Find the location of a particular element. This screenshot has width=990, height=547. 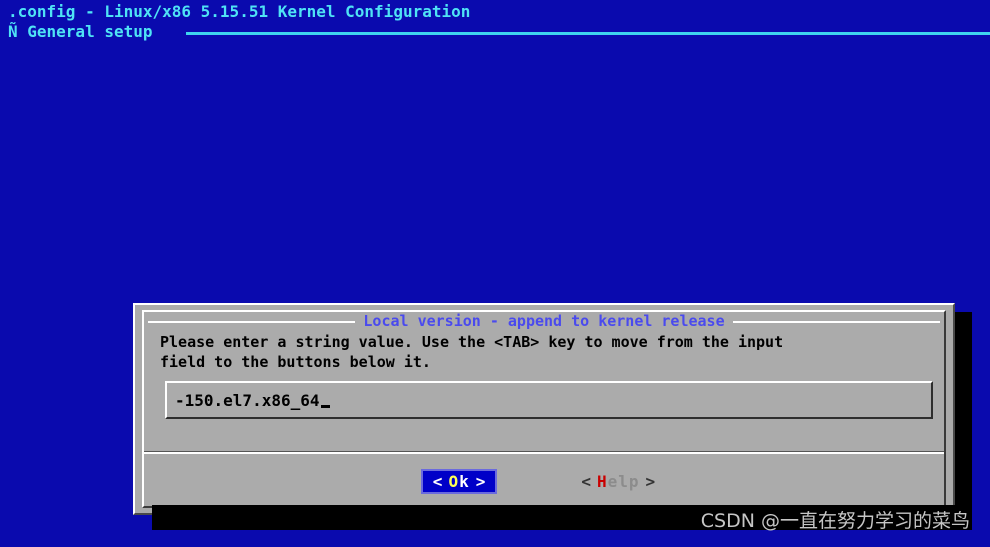

help-left-arrow-icon: < is located at coordinates (586, 481).